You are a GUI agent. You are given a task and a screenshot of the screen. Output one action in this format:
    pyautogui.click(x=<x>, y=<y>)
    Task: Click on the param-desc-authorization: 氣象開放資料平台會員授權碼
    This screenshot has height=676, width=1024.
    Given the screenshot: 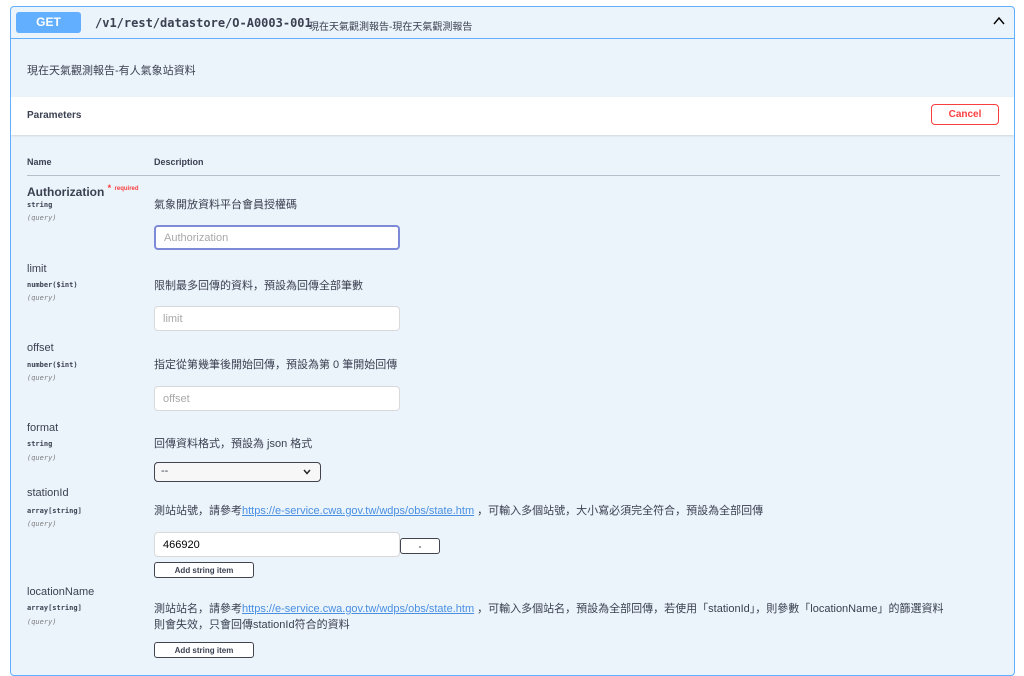 What is the action you would take?
    pyautogui.click(x=225, y=205)
    